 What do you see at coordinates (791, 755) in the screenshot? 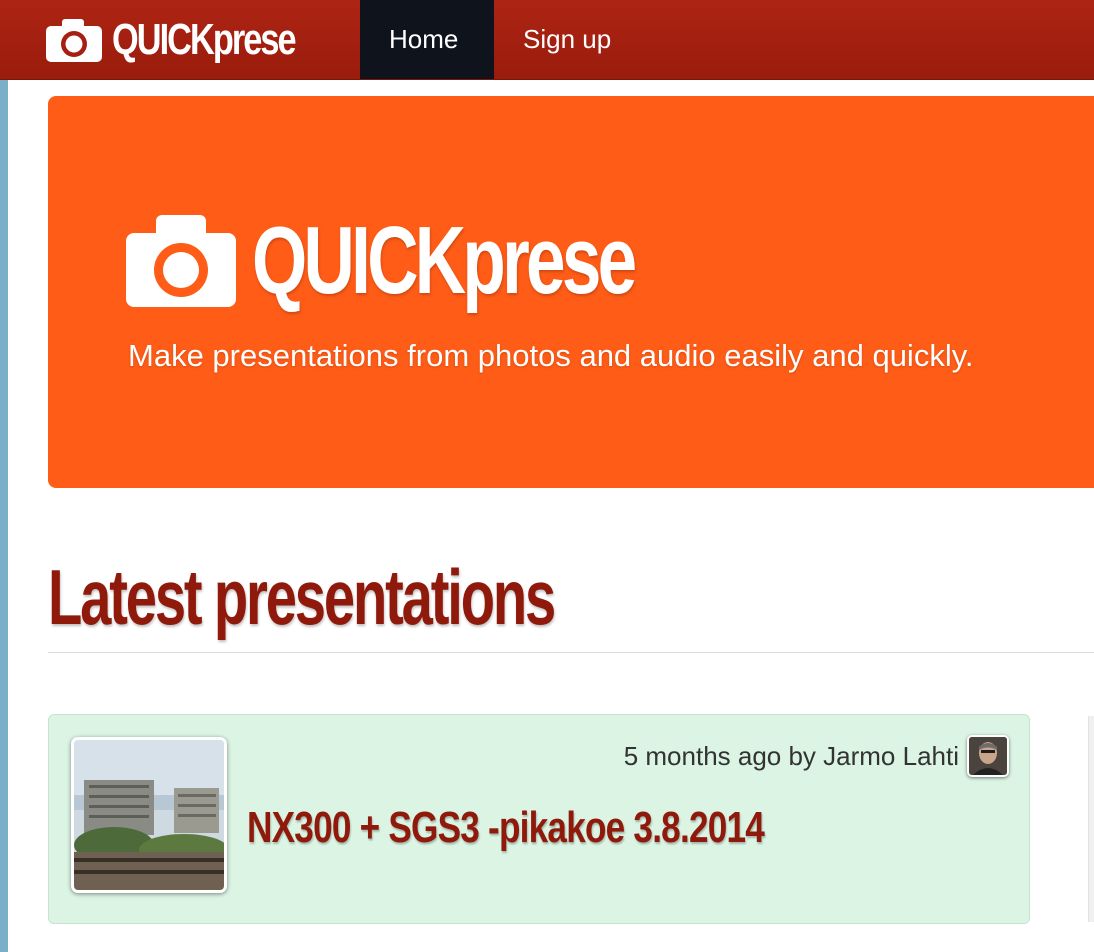
I see `presentation-meta-text: 5 months ago by Jarmo Lahti` at bounding box center [791, 755].